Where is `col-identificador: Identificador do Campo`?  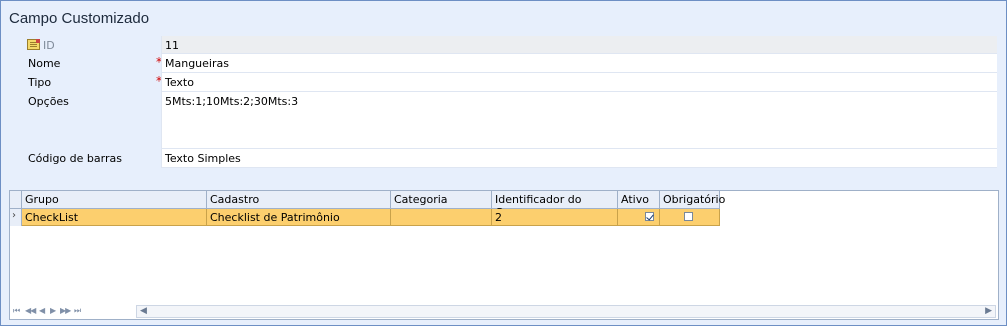
col-identificador: Identificador do Campo is located at coordinates (555, 205).